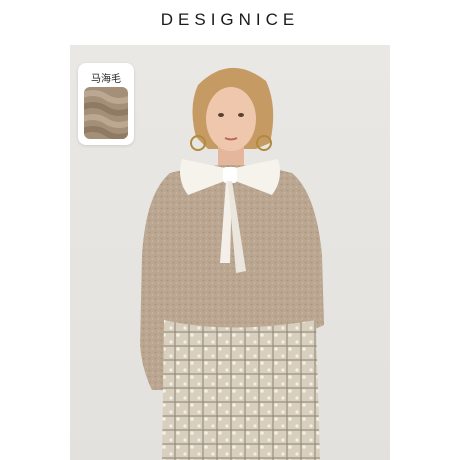  What do you see at coordinates (230, 19) in the screenshot?
I see `brand-logo: DESIGNICE` at bounding box center [230, 19].